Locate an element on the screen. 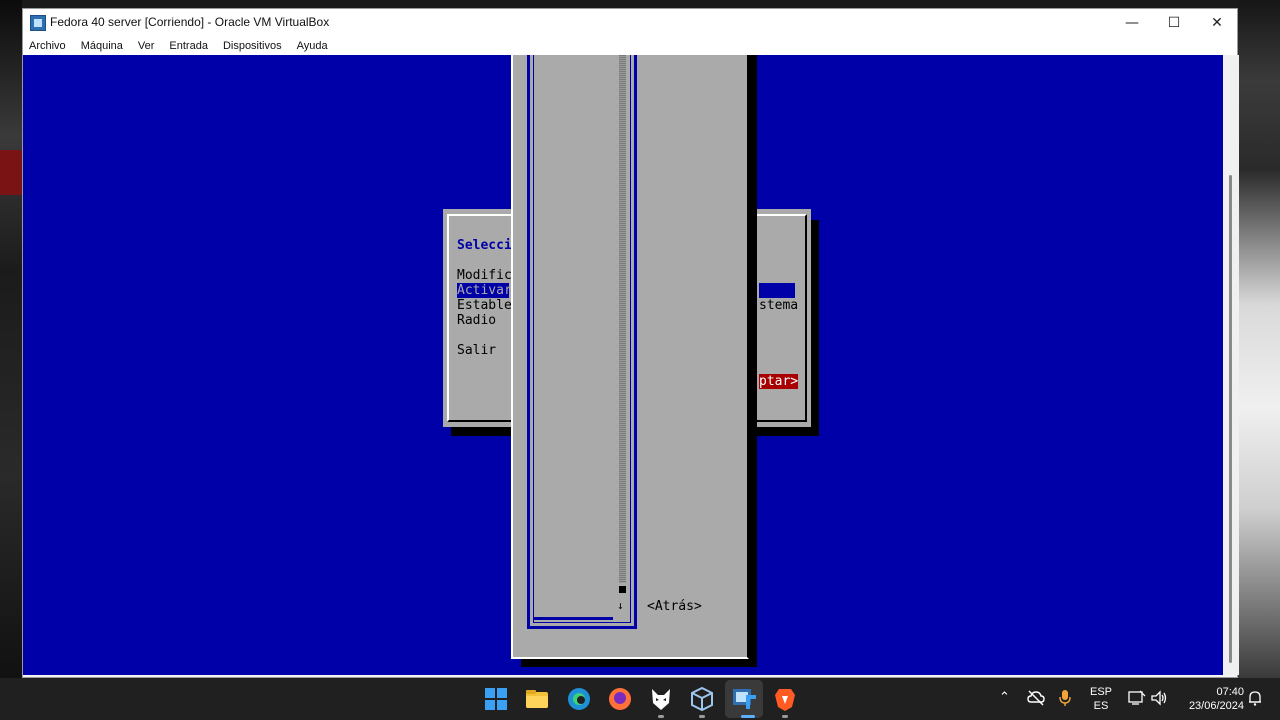 Image resolution: width=1280 pixels, height=720 pixels. vm-session-icon is located at coordinates (744, 699).